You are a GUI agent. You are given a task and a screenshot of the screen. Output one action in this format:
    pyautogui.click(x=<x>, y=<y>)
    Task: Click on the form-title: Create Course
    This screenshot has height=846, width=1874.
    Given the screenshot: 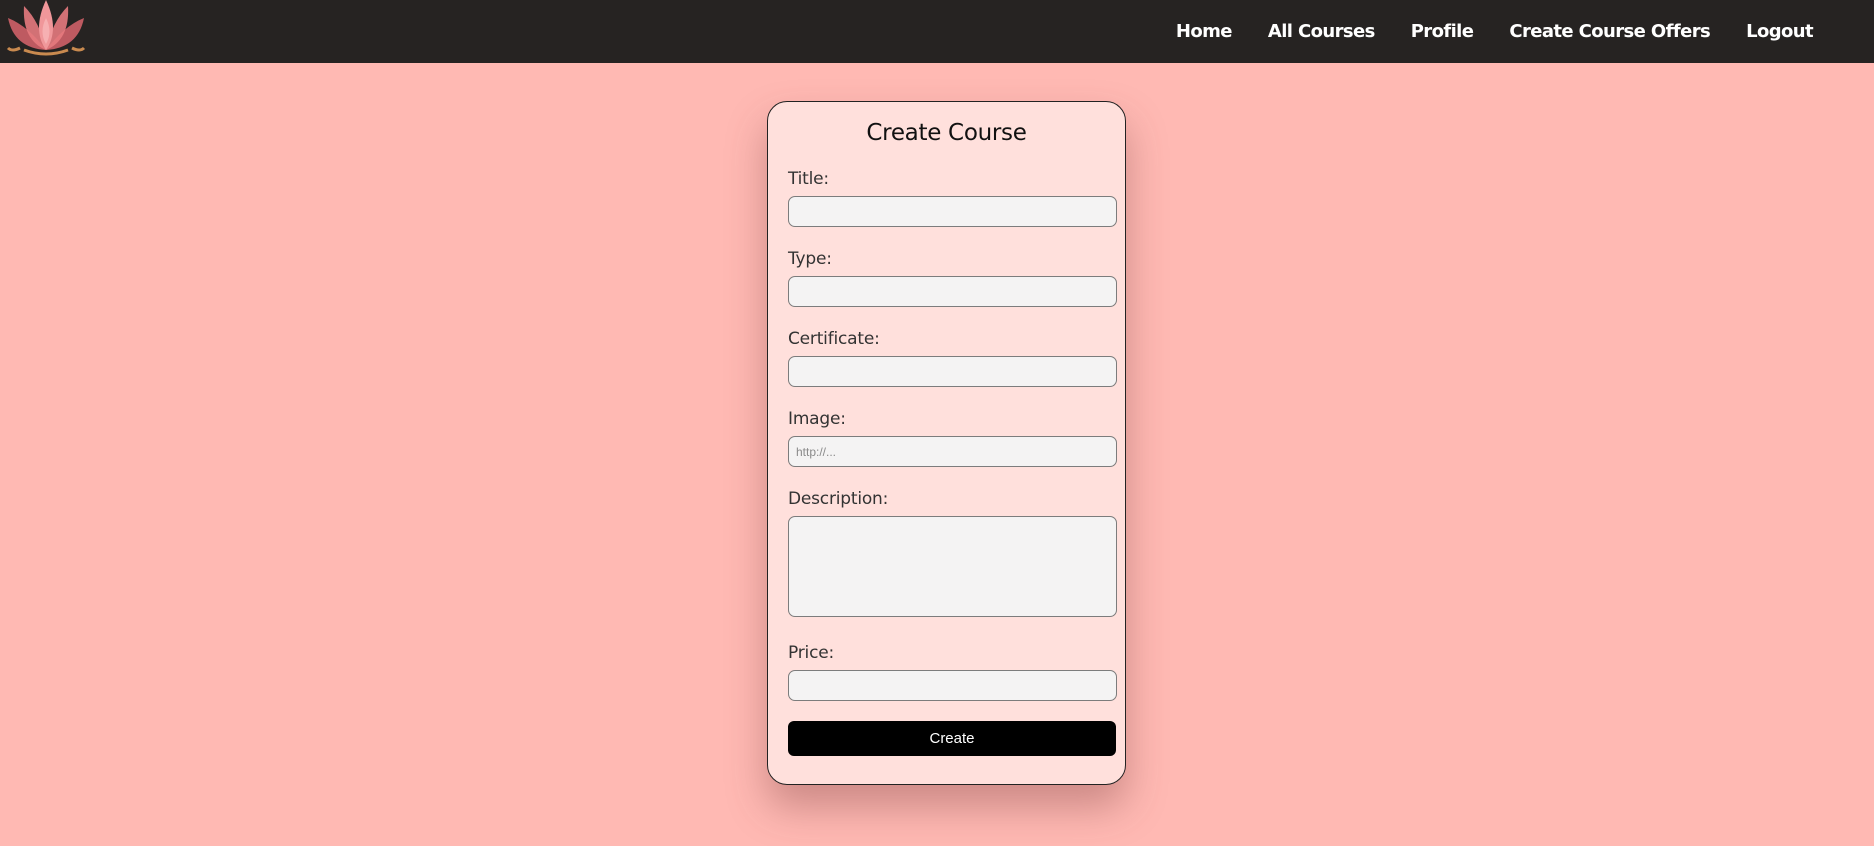 What is the action you would take?
    pyautogui.click(x=946, y=133)
    